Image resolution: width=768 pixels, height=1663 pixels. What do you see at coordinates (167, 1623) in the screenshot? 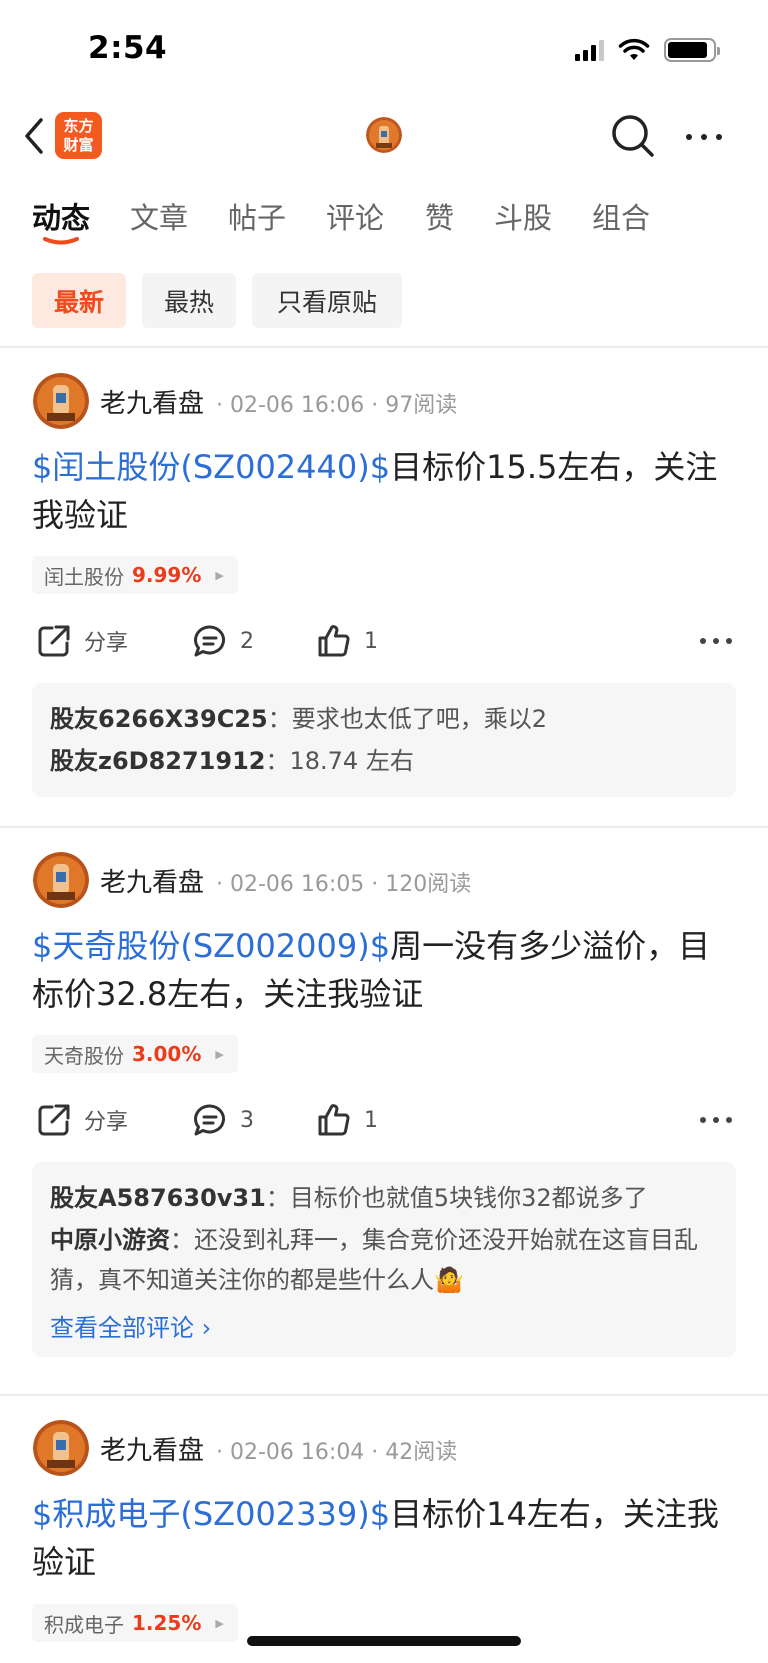
I see `stock-chip-change: 1.25%` at bounding box center [167, 1623].